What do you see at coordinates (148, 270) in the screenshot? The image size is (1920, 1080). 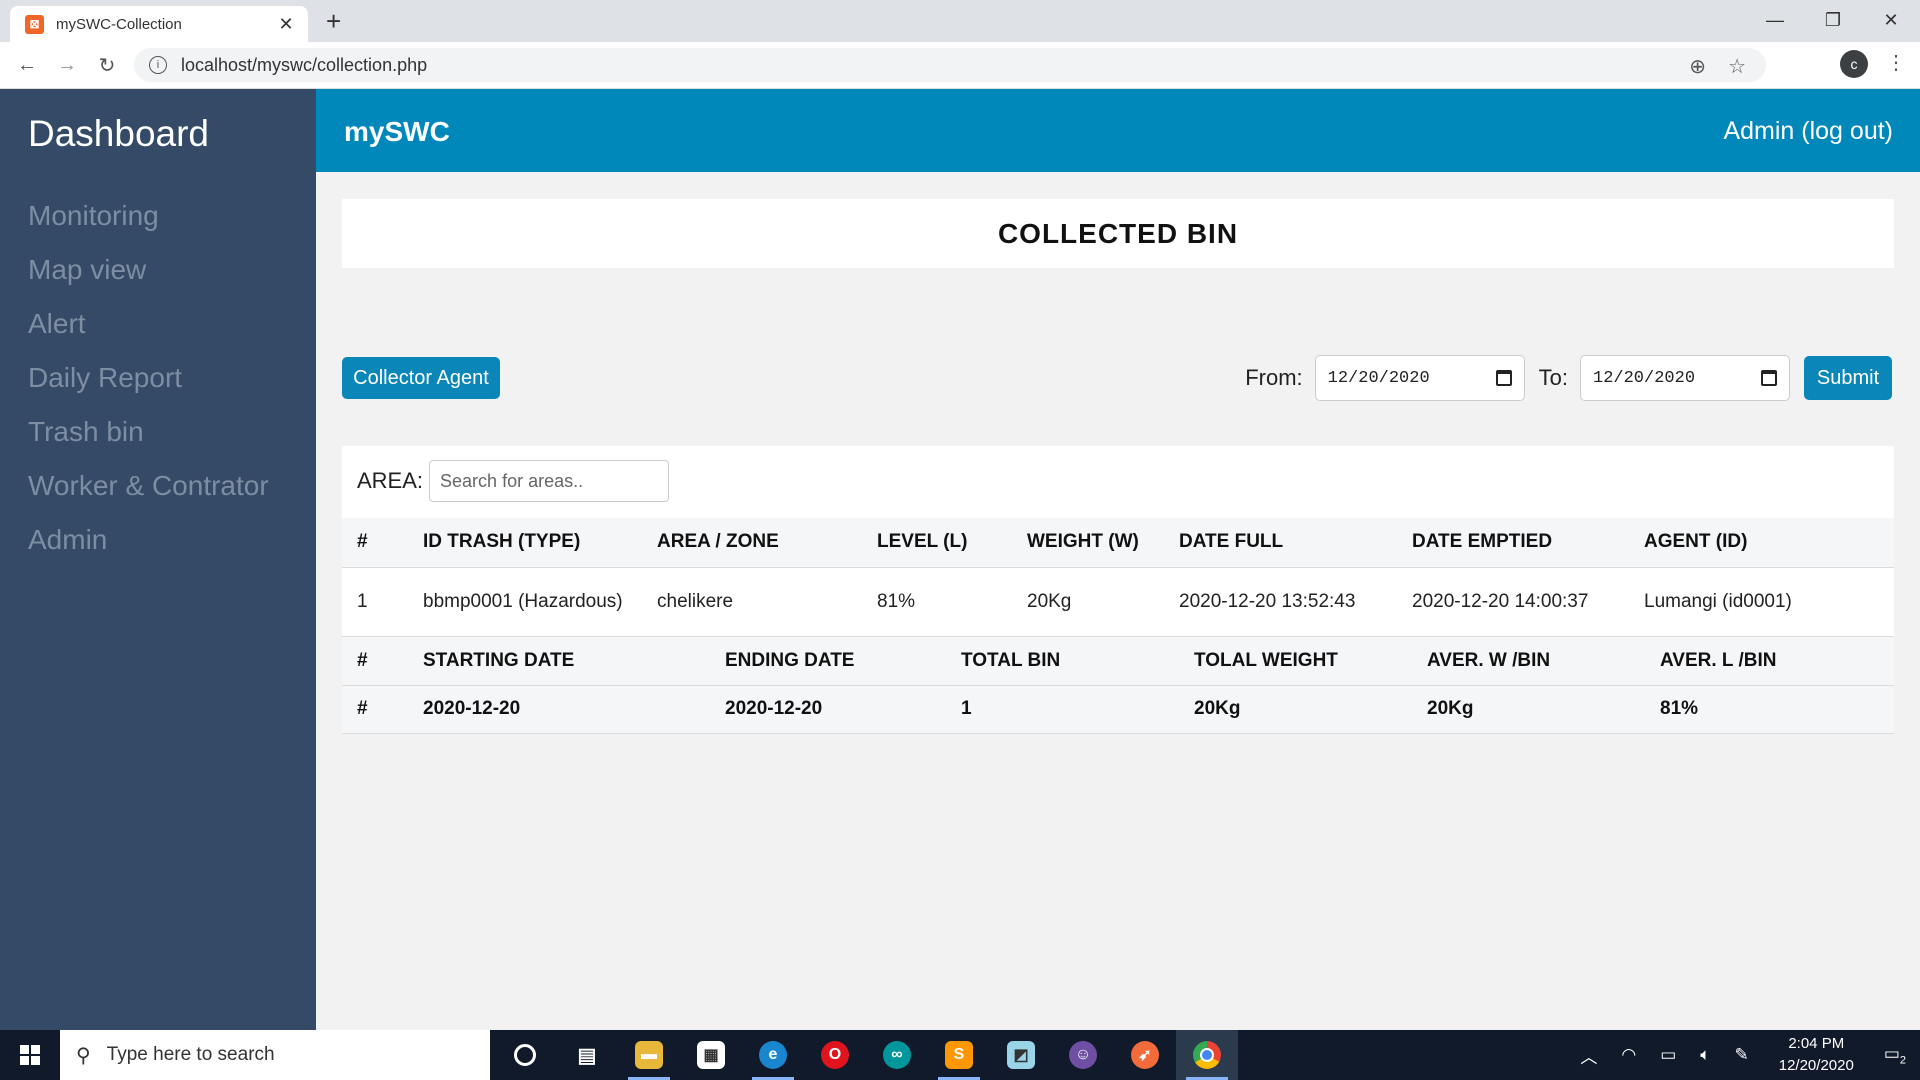 I see `sidebar-item-map-view: Map view` at bounding box center [148, 270].